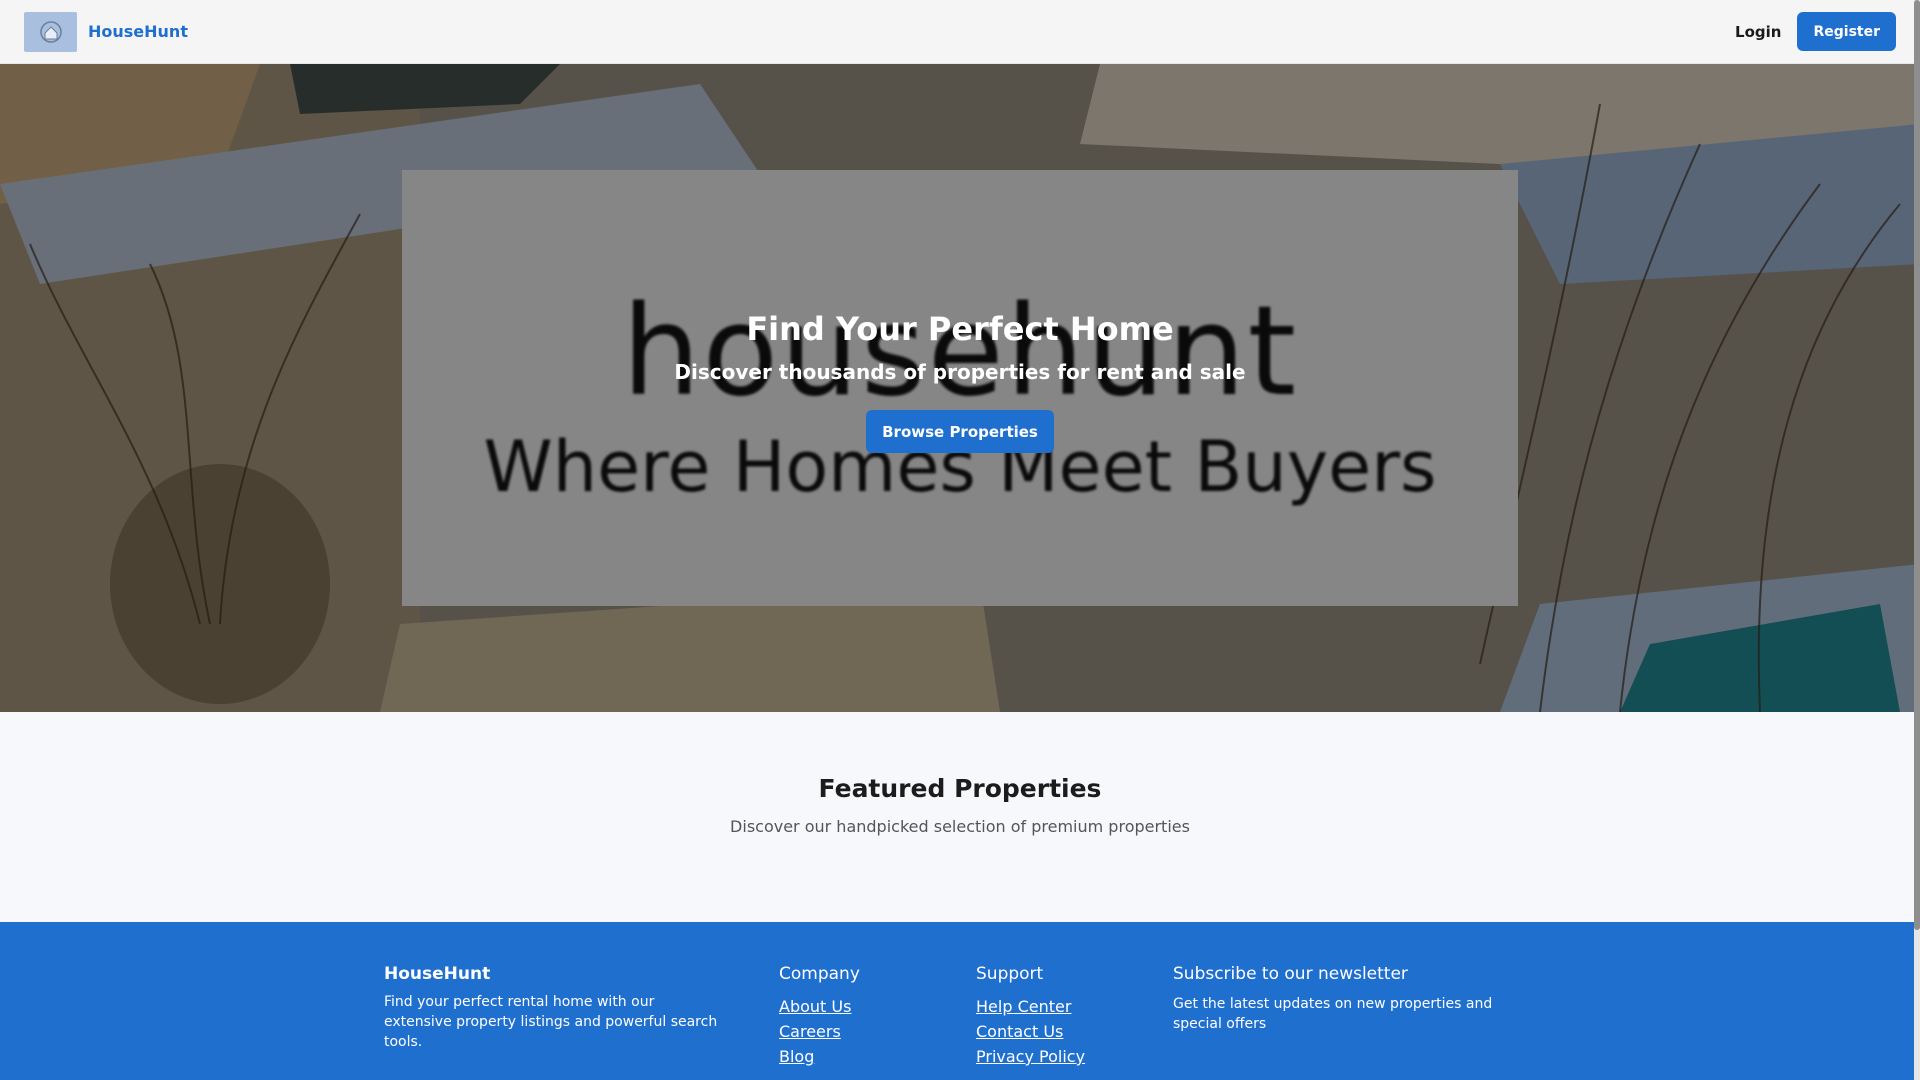 Image resolution: width=1920 pixels, height=1080 pixels. What do you see at coordinates (1010, 974) in the screenshot?
I see `footer-support-title: Support` at bounding box center [1010, 974].